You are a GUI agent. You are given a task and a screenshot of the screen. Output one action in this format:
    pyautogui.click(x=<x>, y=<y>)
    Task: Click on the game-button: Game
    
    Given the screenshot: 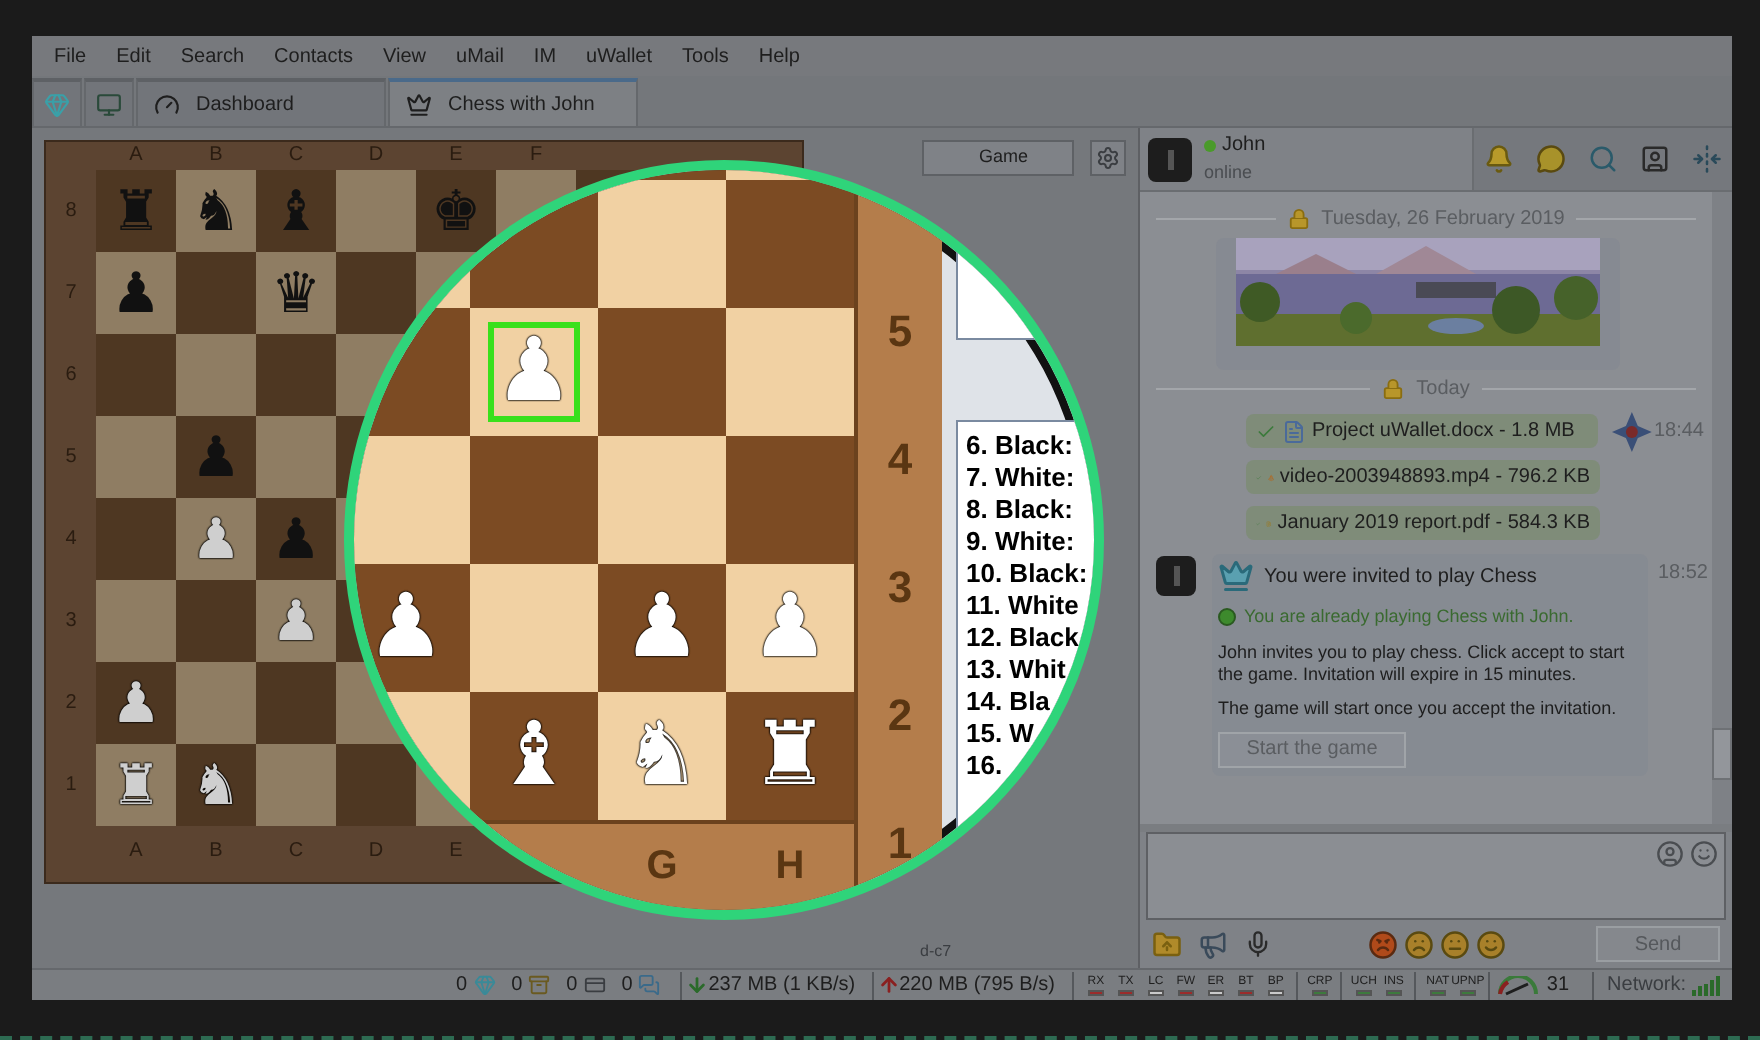 What is the action you would take?
    pyautogui.click(x=998, y=158)
    